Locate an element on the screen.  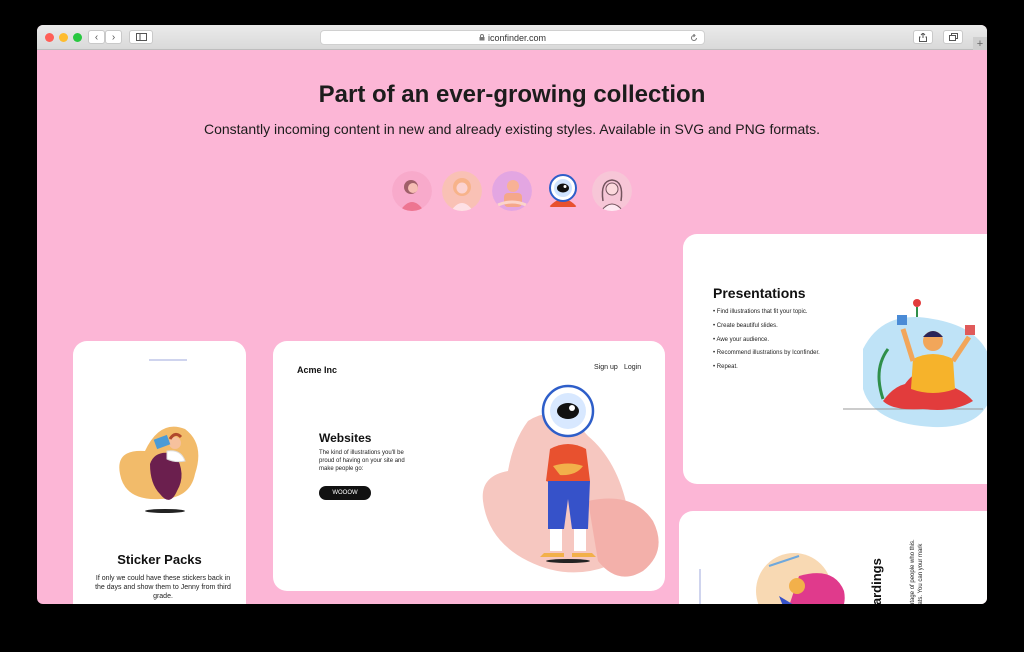
list-item: Create beautiful slides. is located at coordinates (766, 330).